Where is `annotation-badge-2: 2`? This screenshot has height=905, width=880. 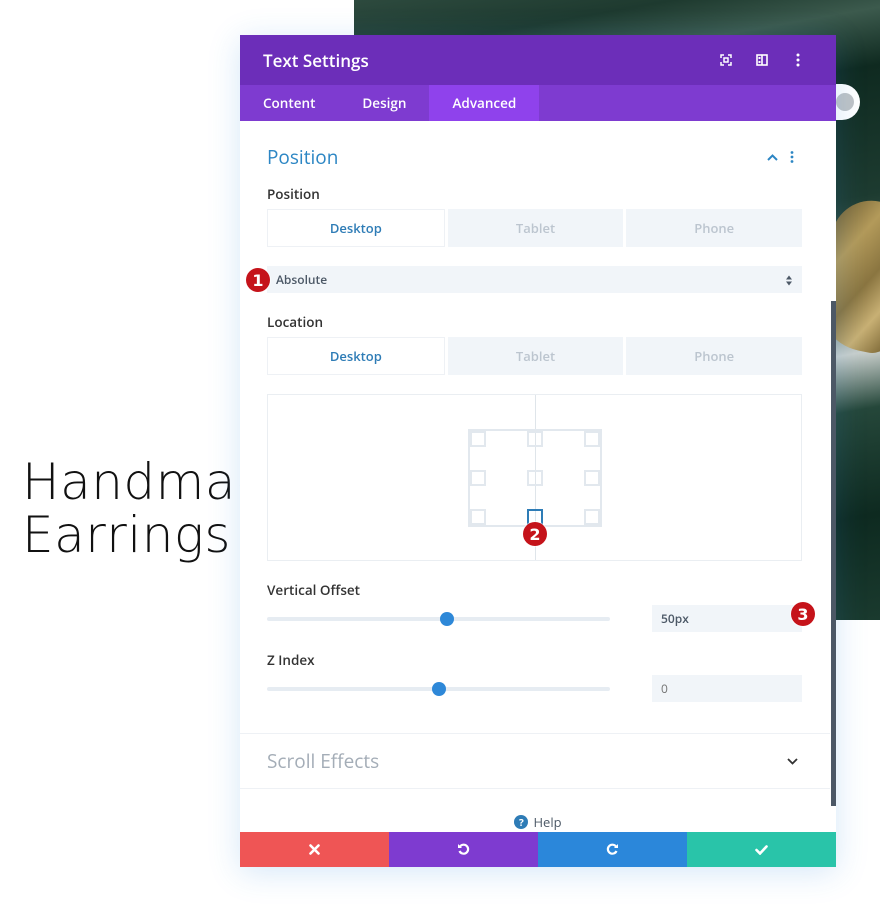
annotation-badge-2: 2 is located at coordinates (535, 534).